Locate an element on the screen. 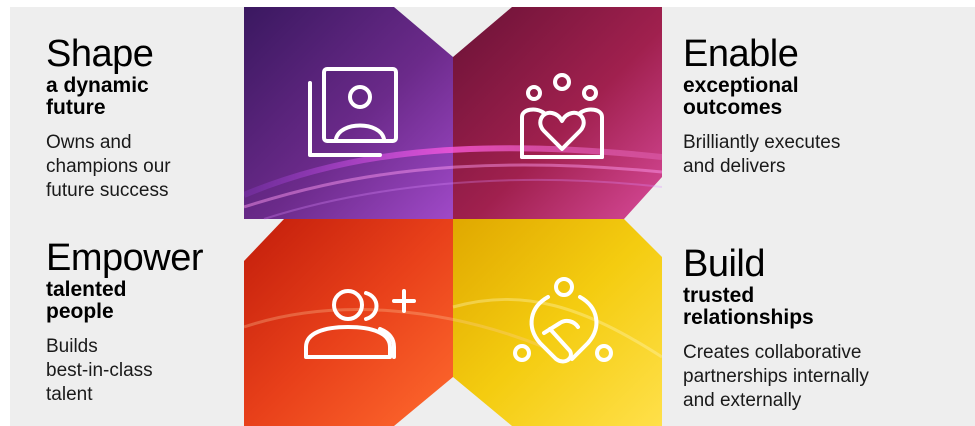 Image resolution: width=975 pixels, height=426 pixels. enable-description-line: Brilliantly executes is located at coordinates (762, 142).